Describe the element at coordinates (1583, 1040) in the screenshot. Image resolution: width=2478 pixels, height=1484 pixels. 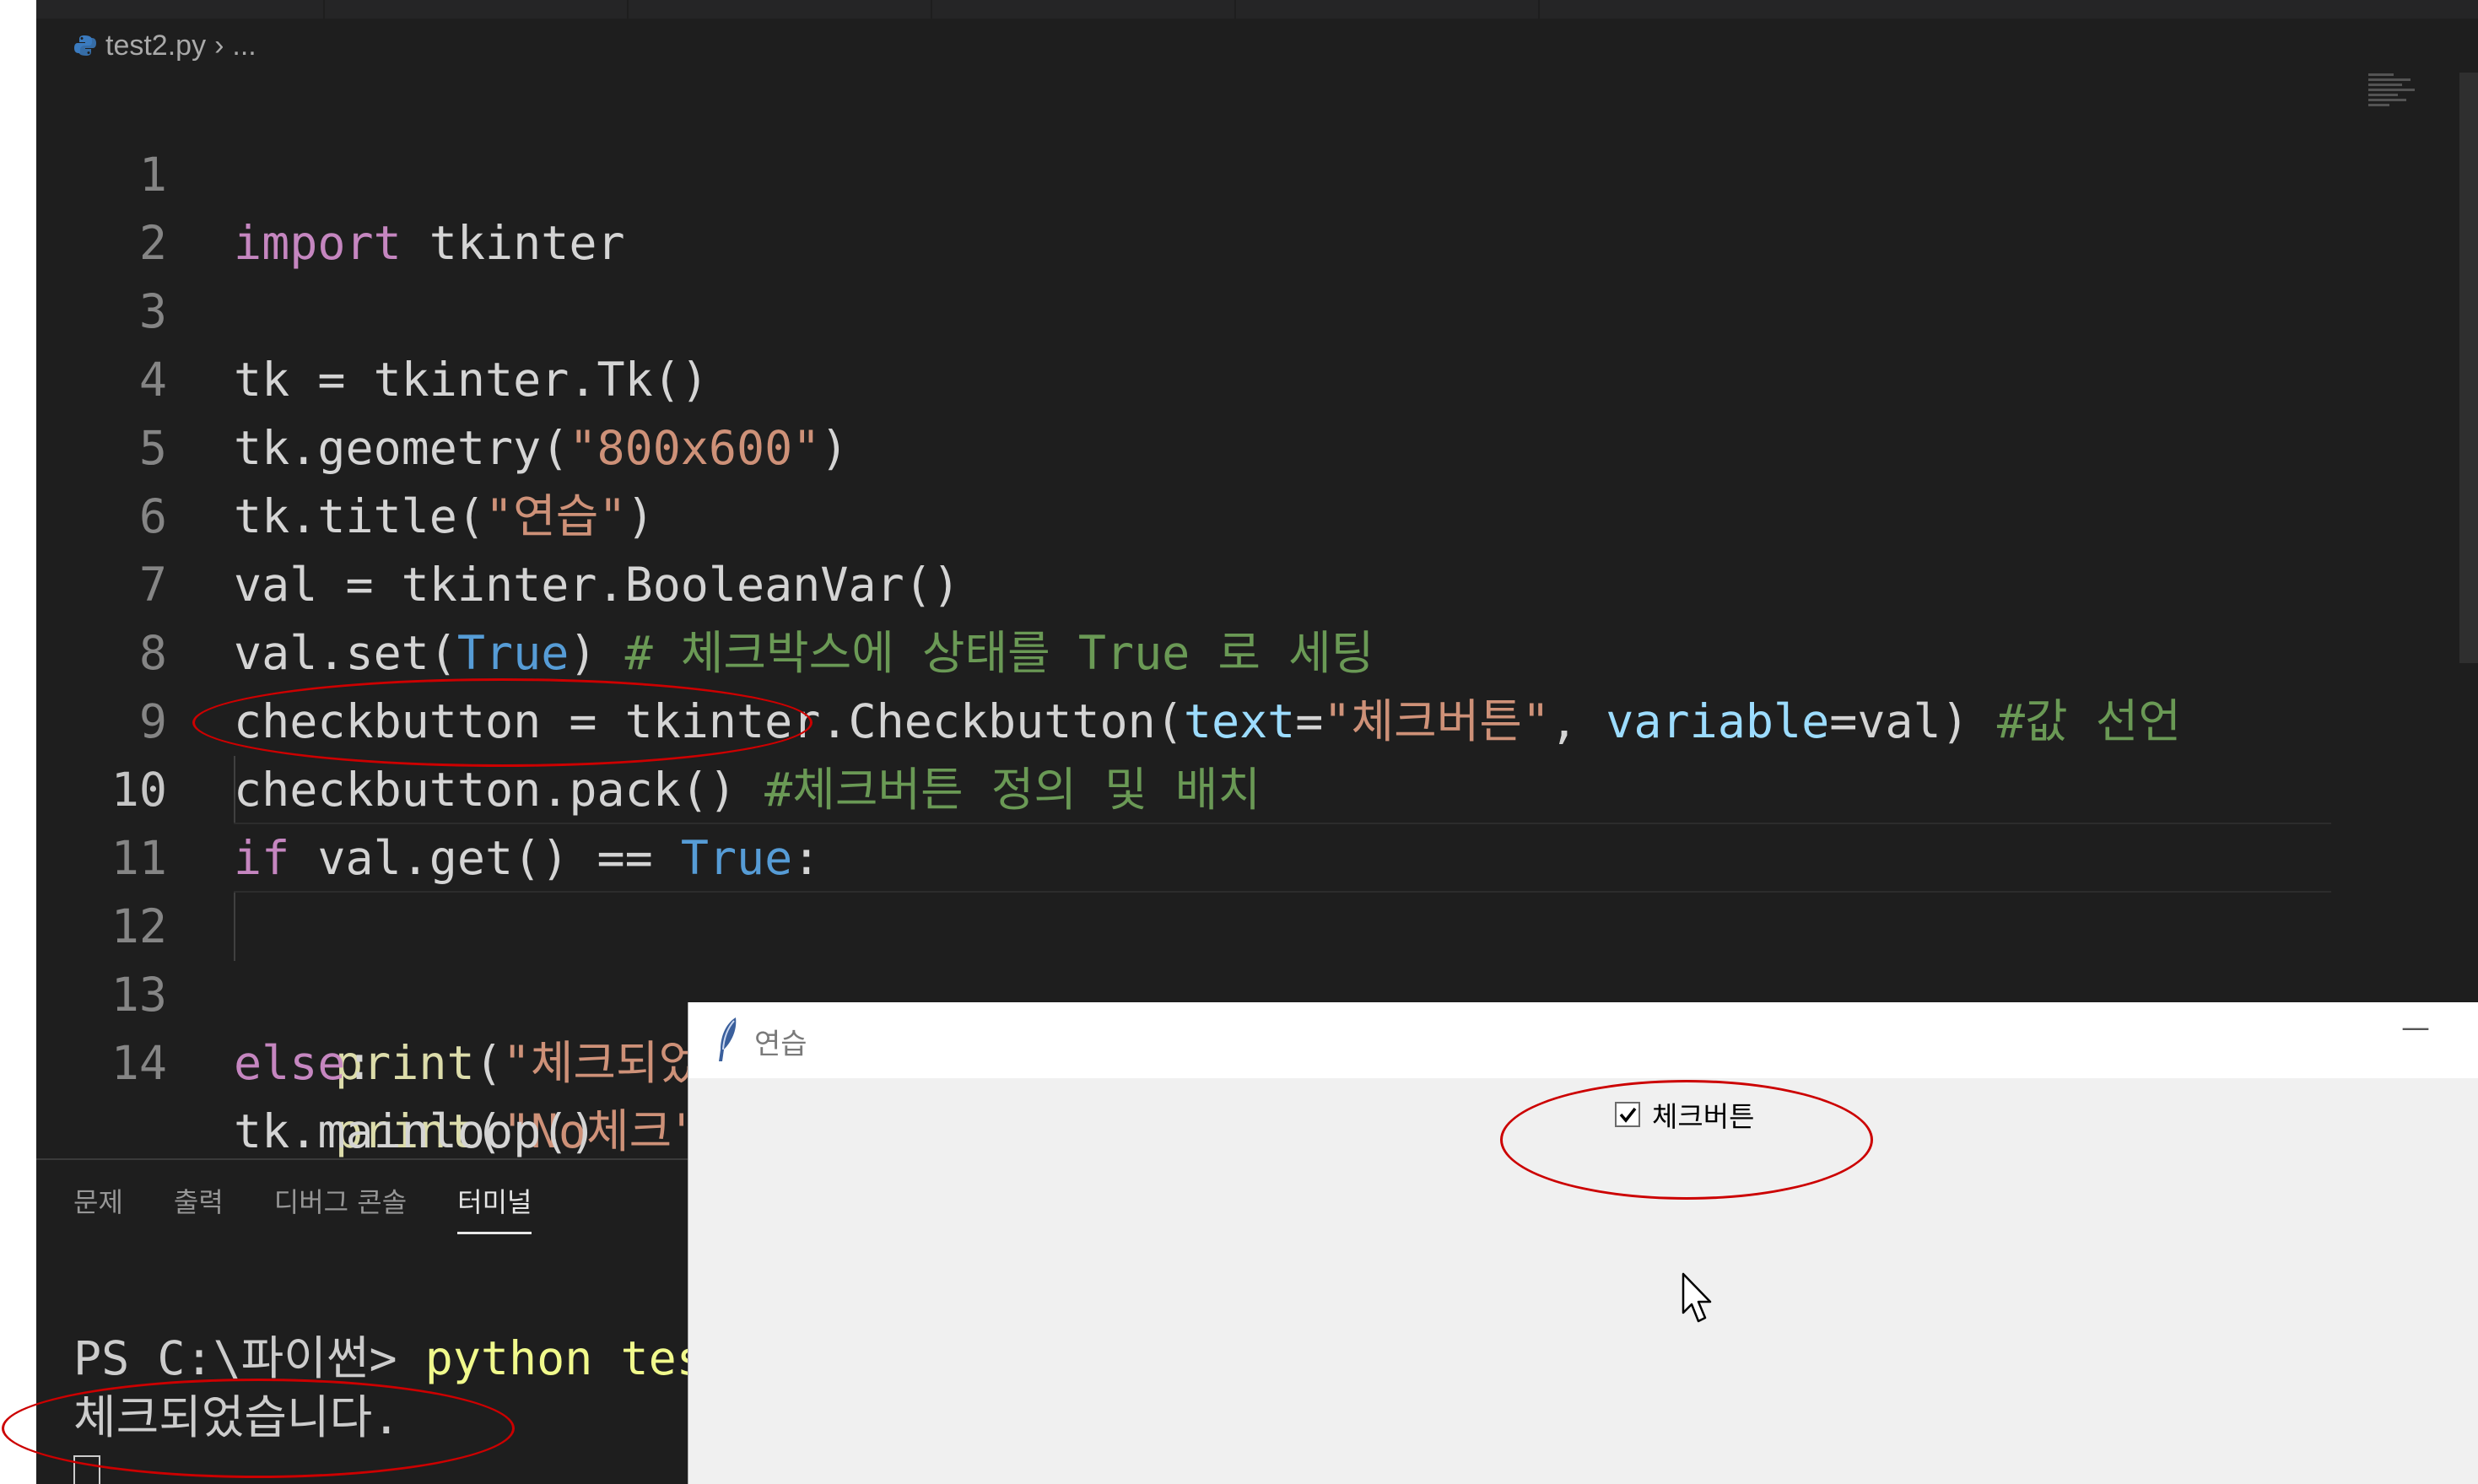
I see `window-titlebar: 연습 —` at that location.